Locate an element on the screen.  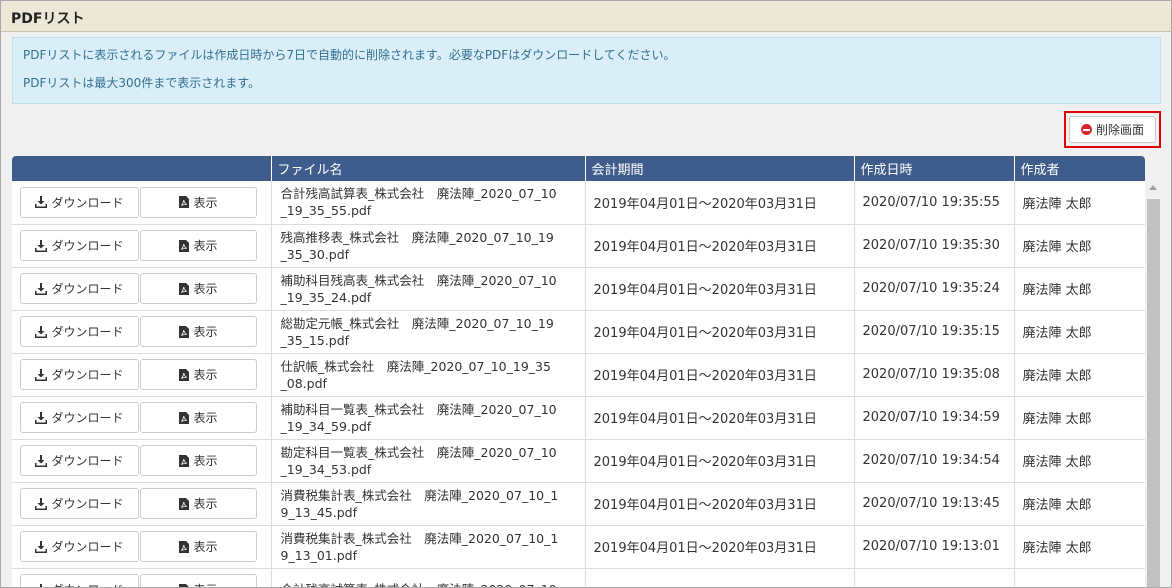
delete-screen-button: 削除画面 is located at coordinates (1112, 129).